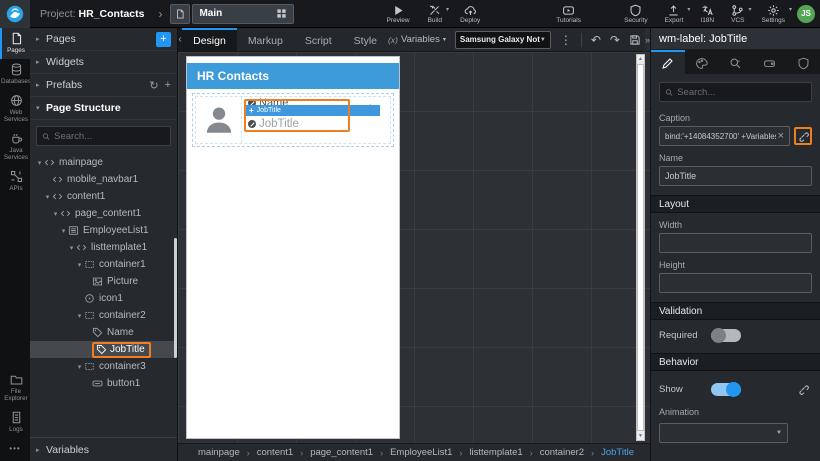 This screenshot has width=820, height=461. Describe the element at coordinates (318, 39) in the screenshot. I see `canvas-tab-script: Script` at that location.